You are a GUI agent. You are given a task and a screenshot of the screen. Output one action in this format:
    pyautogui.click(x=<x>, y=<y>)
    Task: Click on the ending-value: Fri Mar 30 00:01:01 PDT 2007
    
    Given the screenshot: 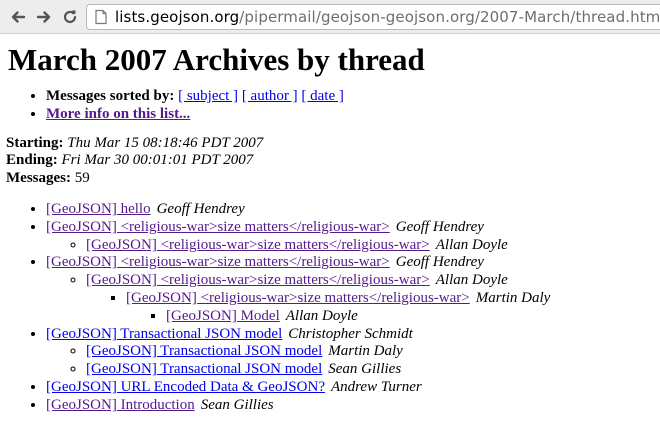 What is the action you would take?
    pyautogui.click(x=157, y=160)
    